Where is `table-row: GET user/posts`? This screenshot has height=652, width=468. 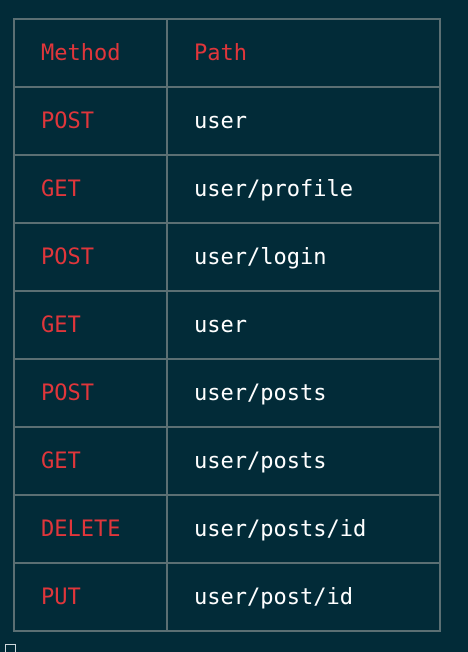 table-row: GET user/posts is located at coordinates (227, 461).